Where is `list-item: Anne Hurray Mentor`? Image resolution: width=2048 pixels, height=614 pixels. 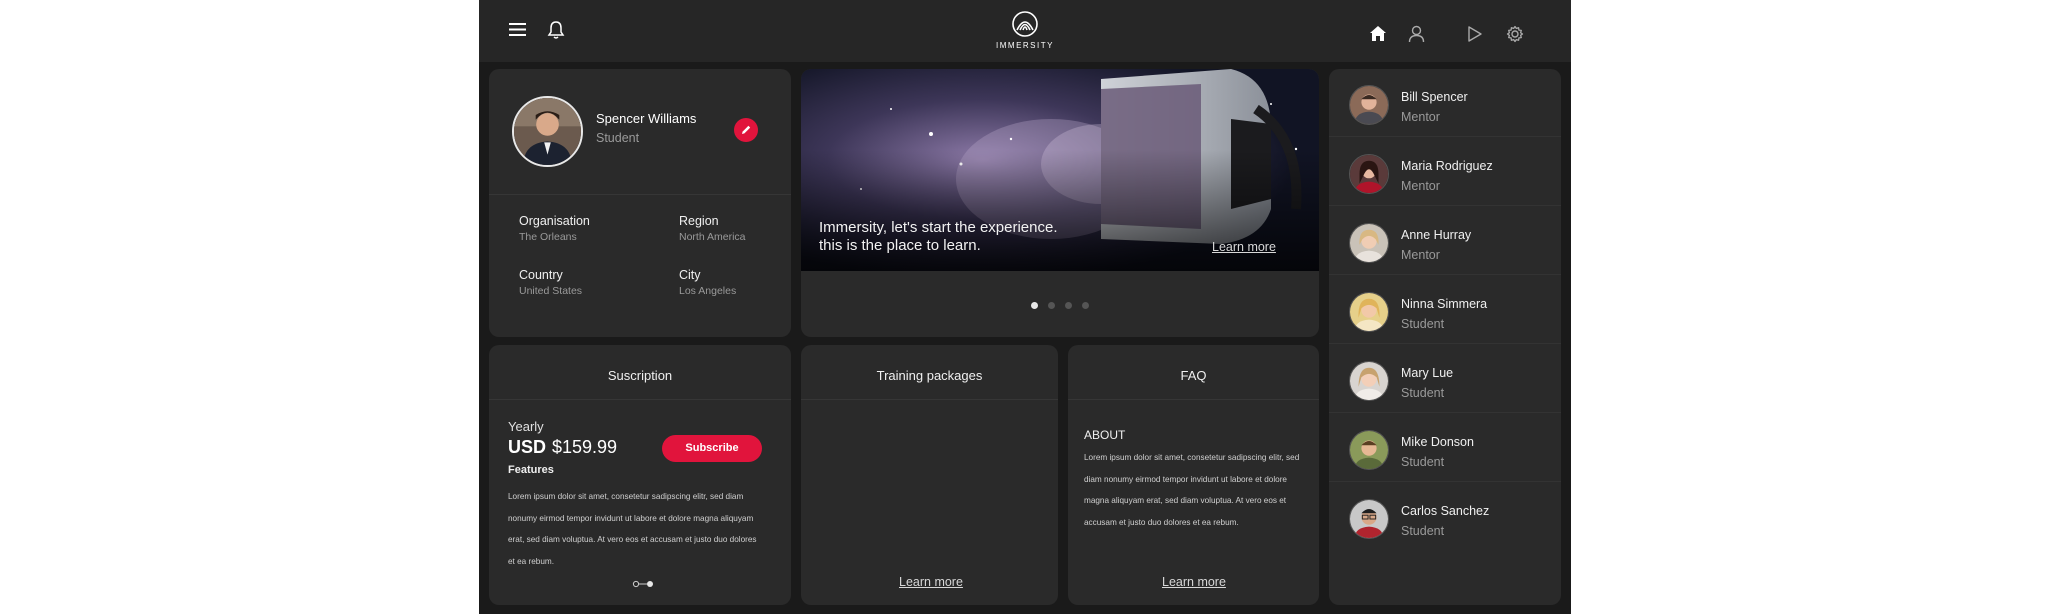 list-item: Anne Hurray Mentor is located at coordinates (1445, 241).